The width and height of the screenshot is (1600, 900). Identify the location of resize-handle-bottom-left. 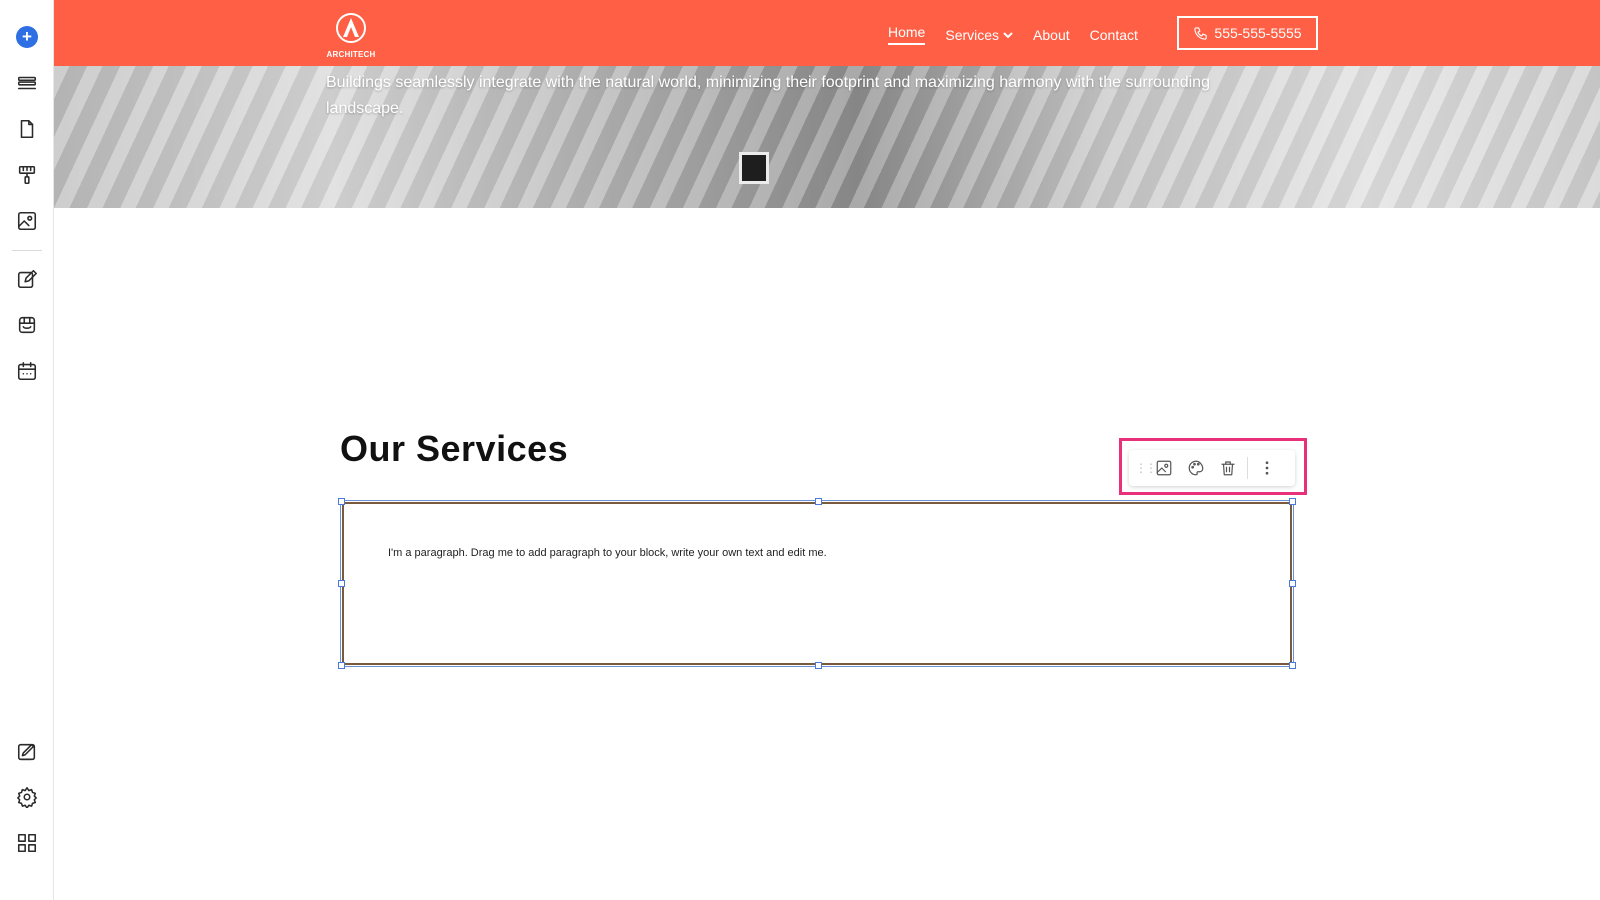
(341, 665).